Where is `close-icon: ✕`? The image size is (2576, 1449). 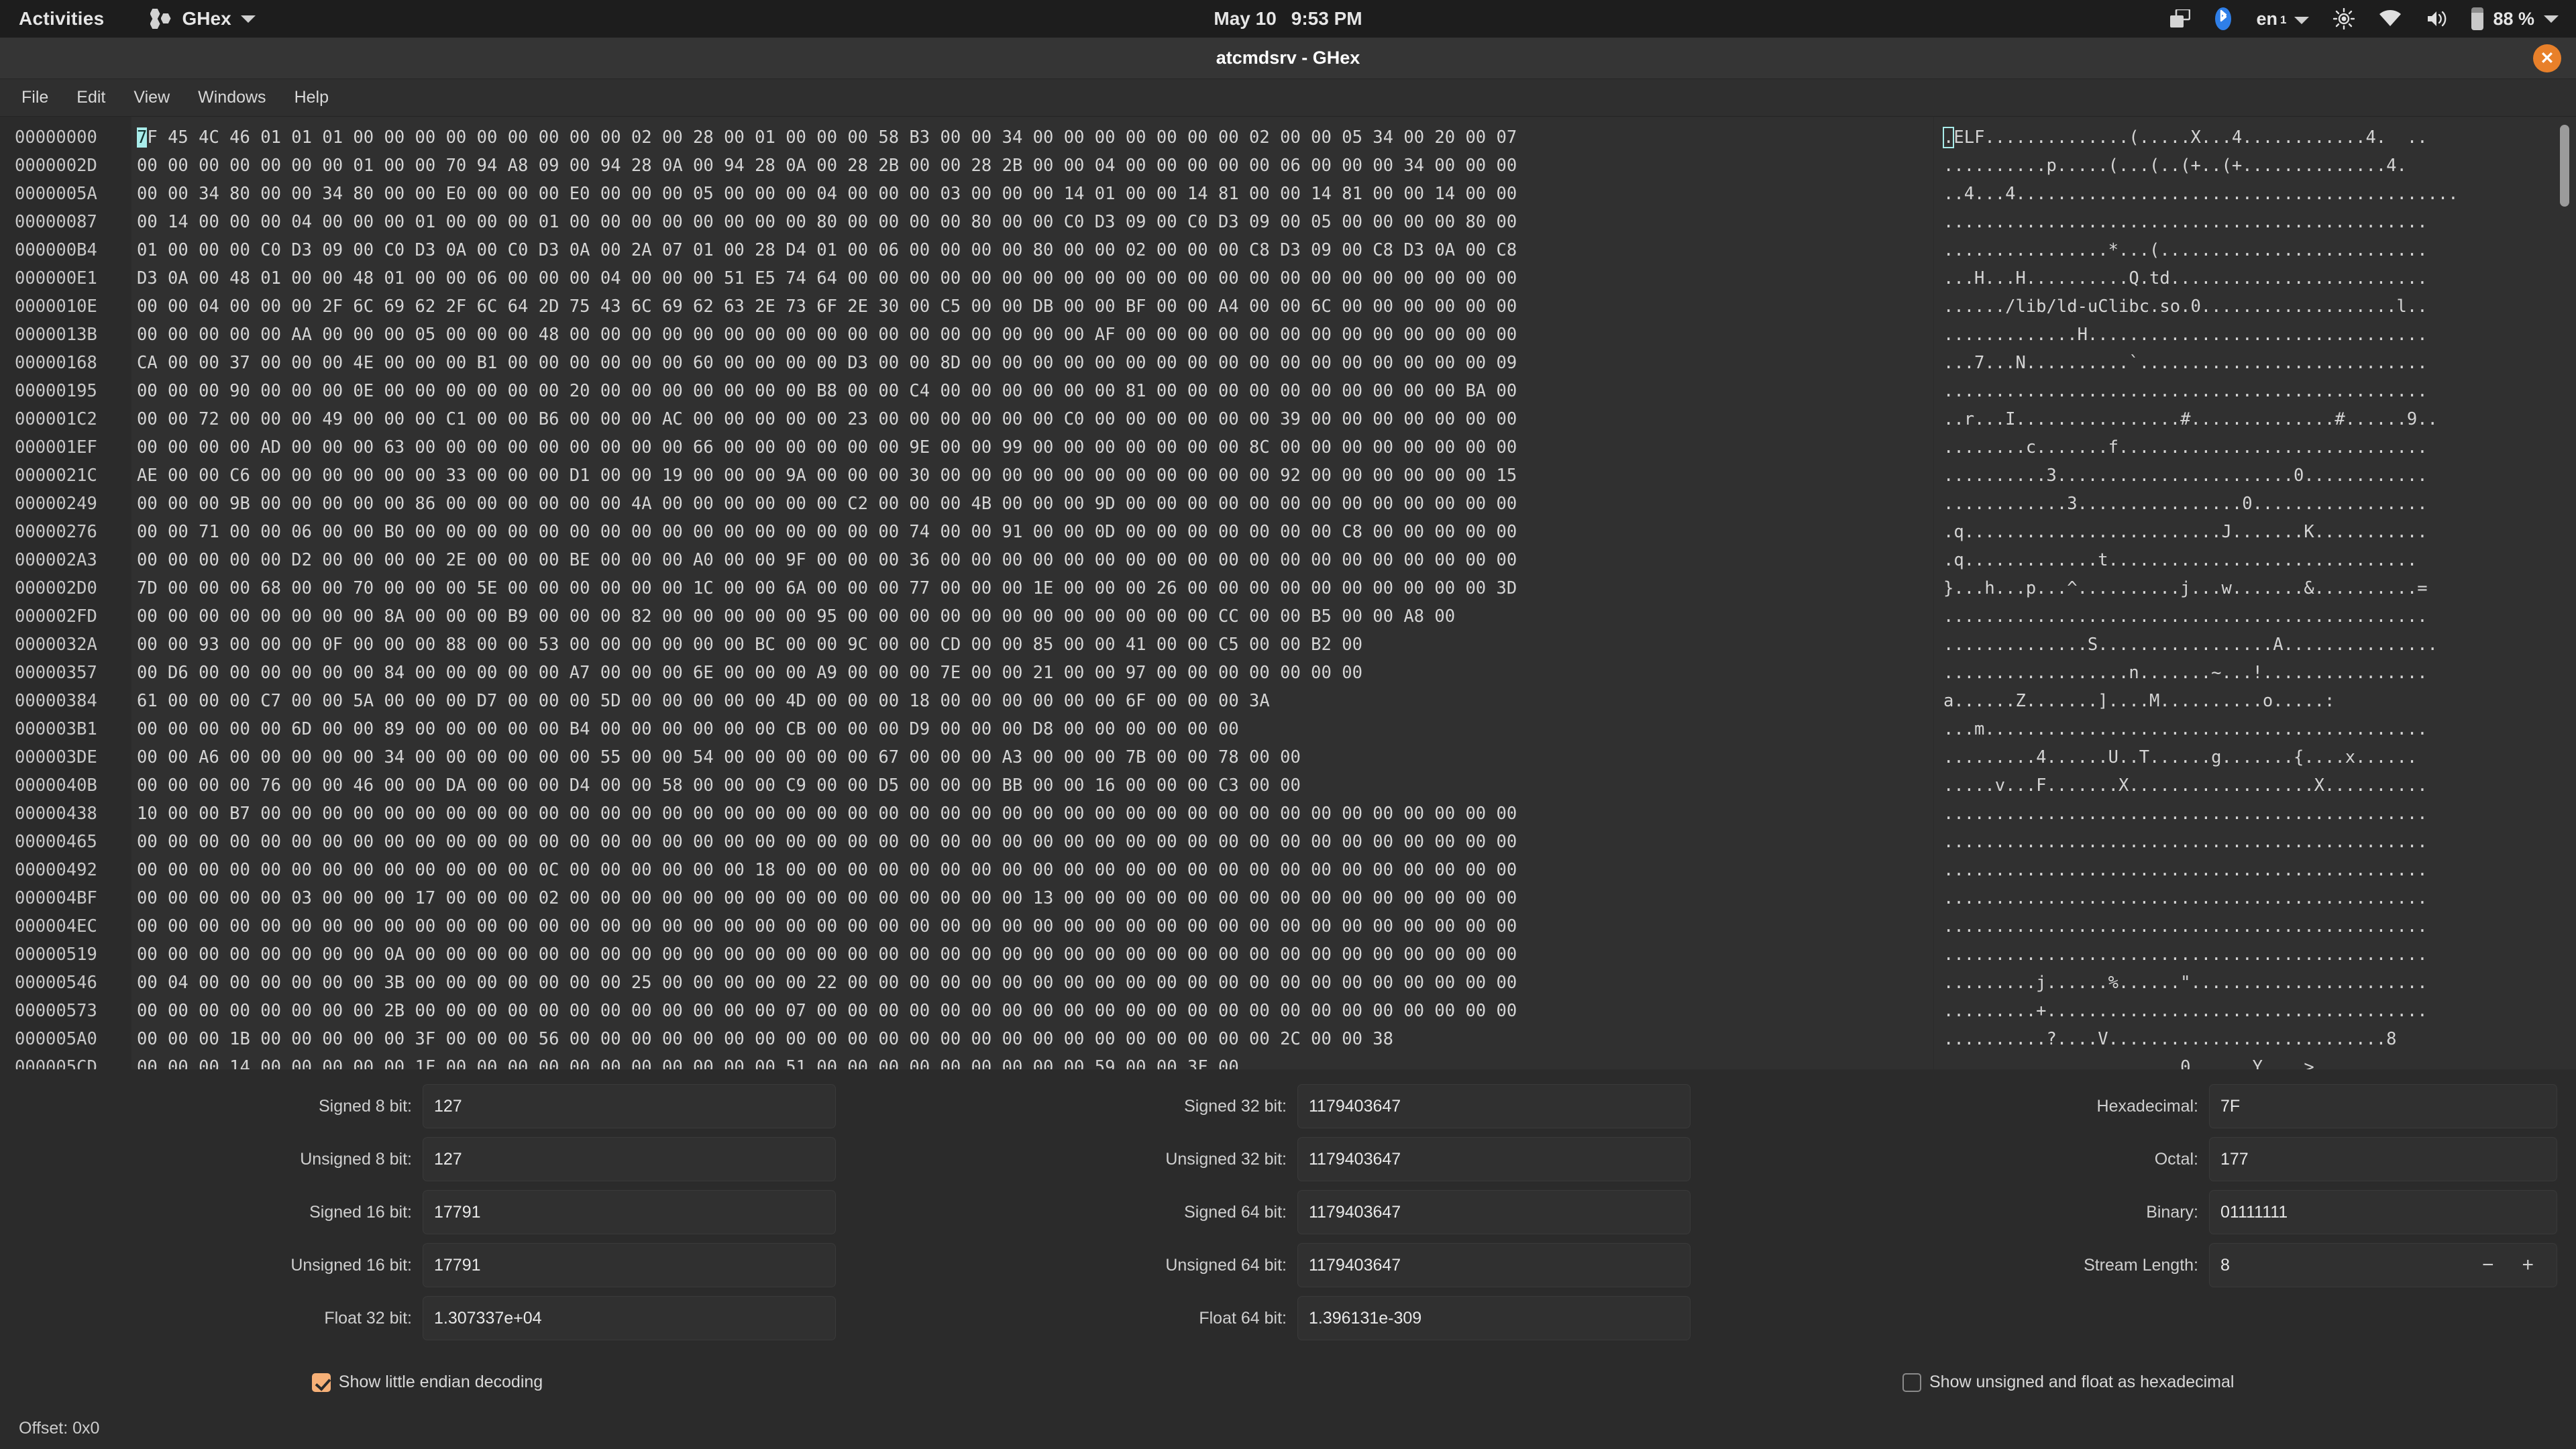
close-icon: ✕ is located at coordinates (2547, 58).